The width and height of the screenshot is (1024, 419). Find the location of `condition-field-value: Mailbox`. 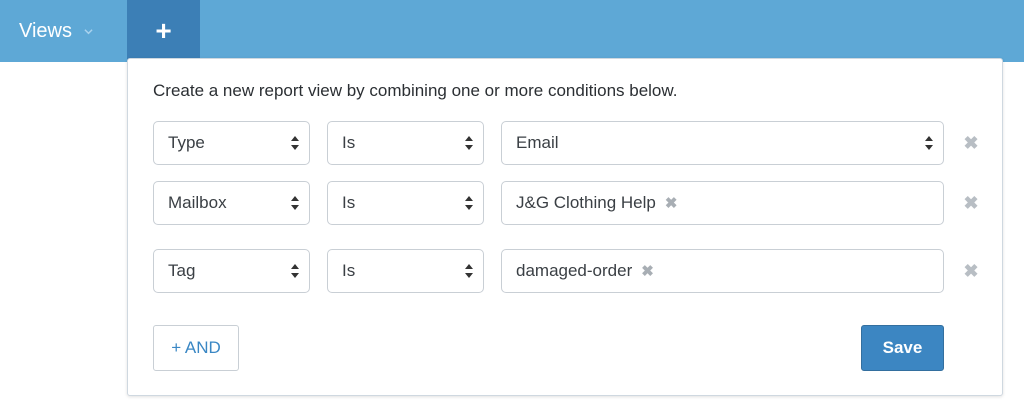

condition-field-value: Mailbox is located at coordinates (197, 202).